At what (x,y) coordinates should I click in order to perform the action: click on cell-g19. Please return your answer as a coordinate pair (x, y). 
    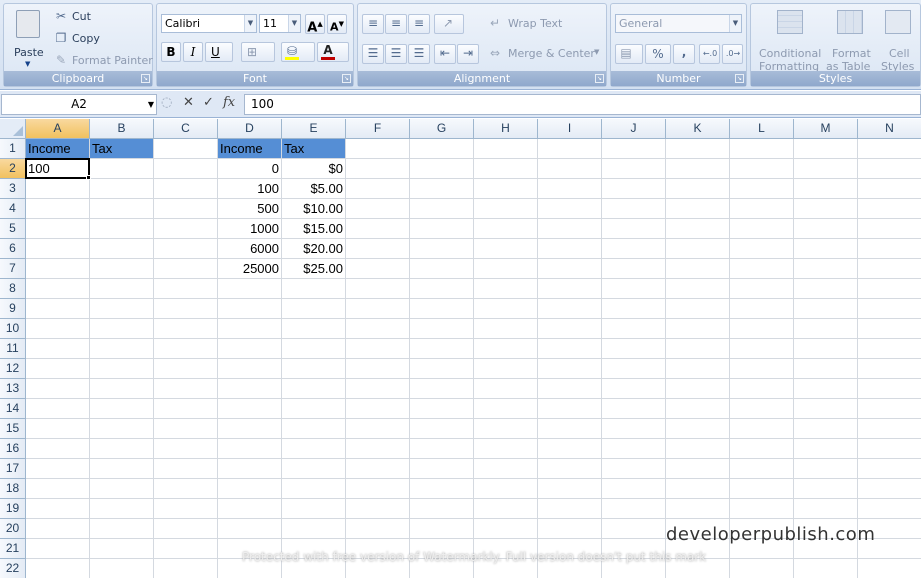
    Looking at the image, I should click on (442, 509).